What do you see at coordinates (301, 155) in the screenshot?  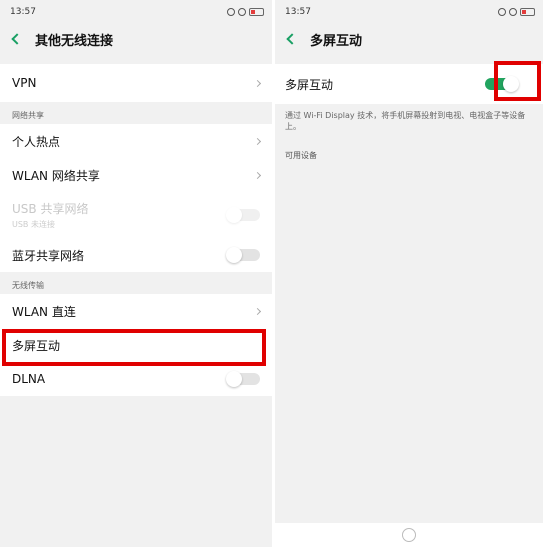 I see `available-devices-header: 可用设备` at bounding box center [301, 155].